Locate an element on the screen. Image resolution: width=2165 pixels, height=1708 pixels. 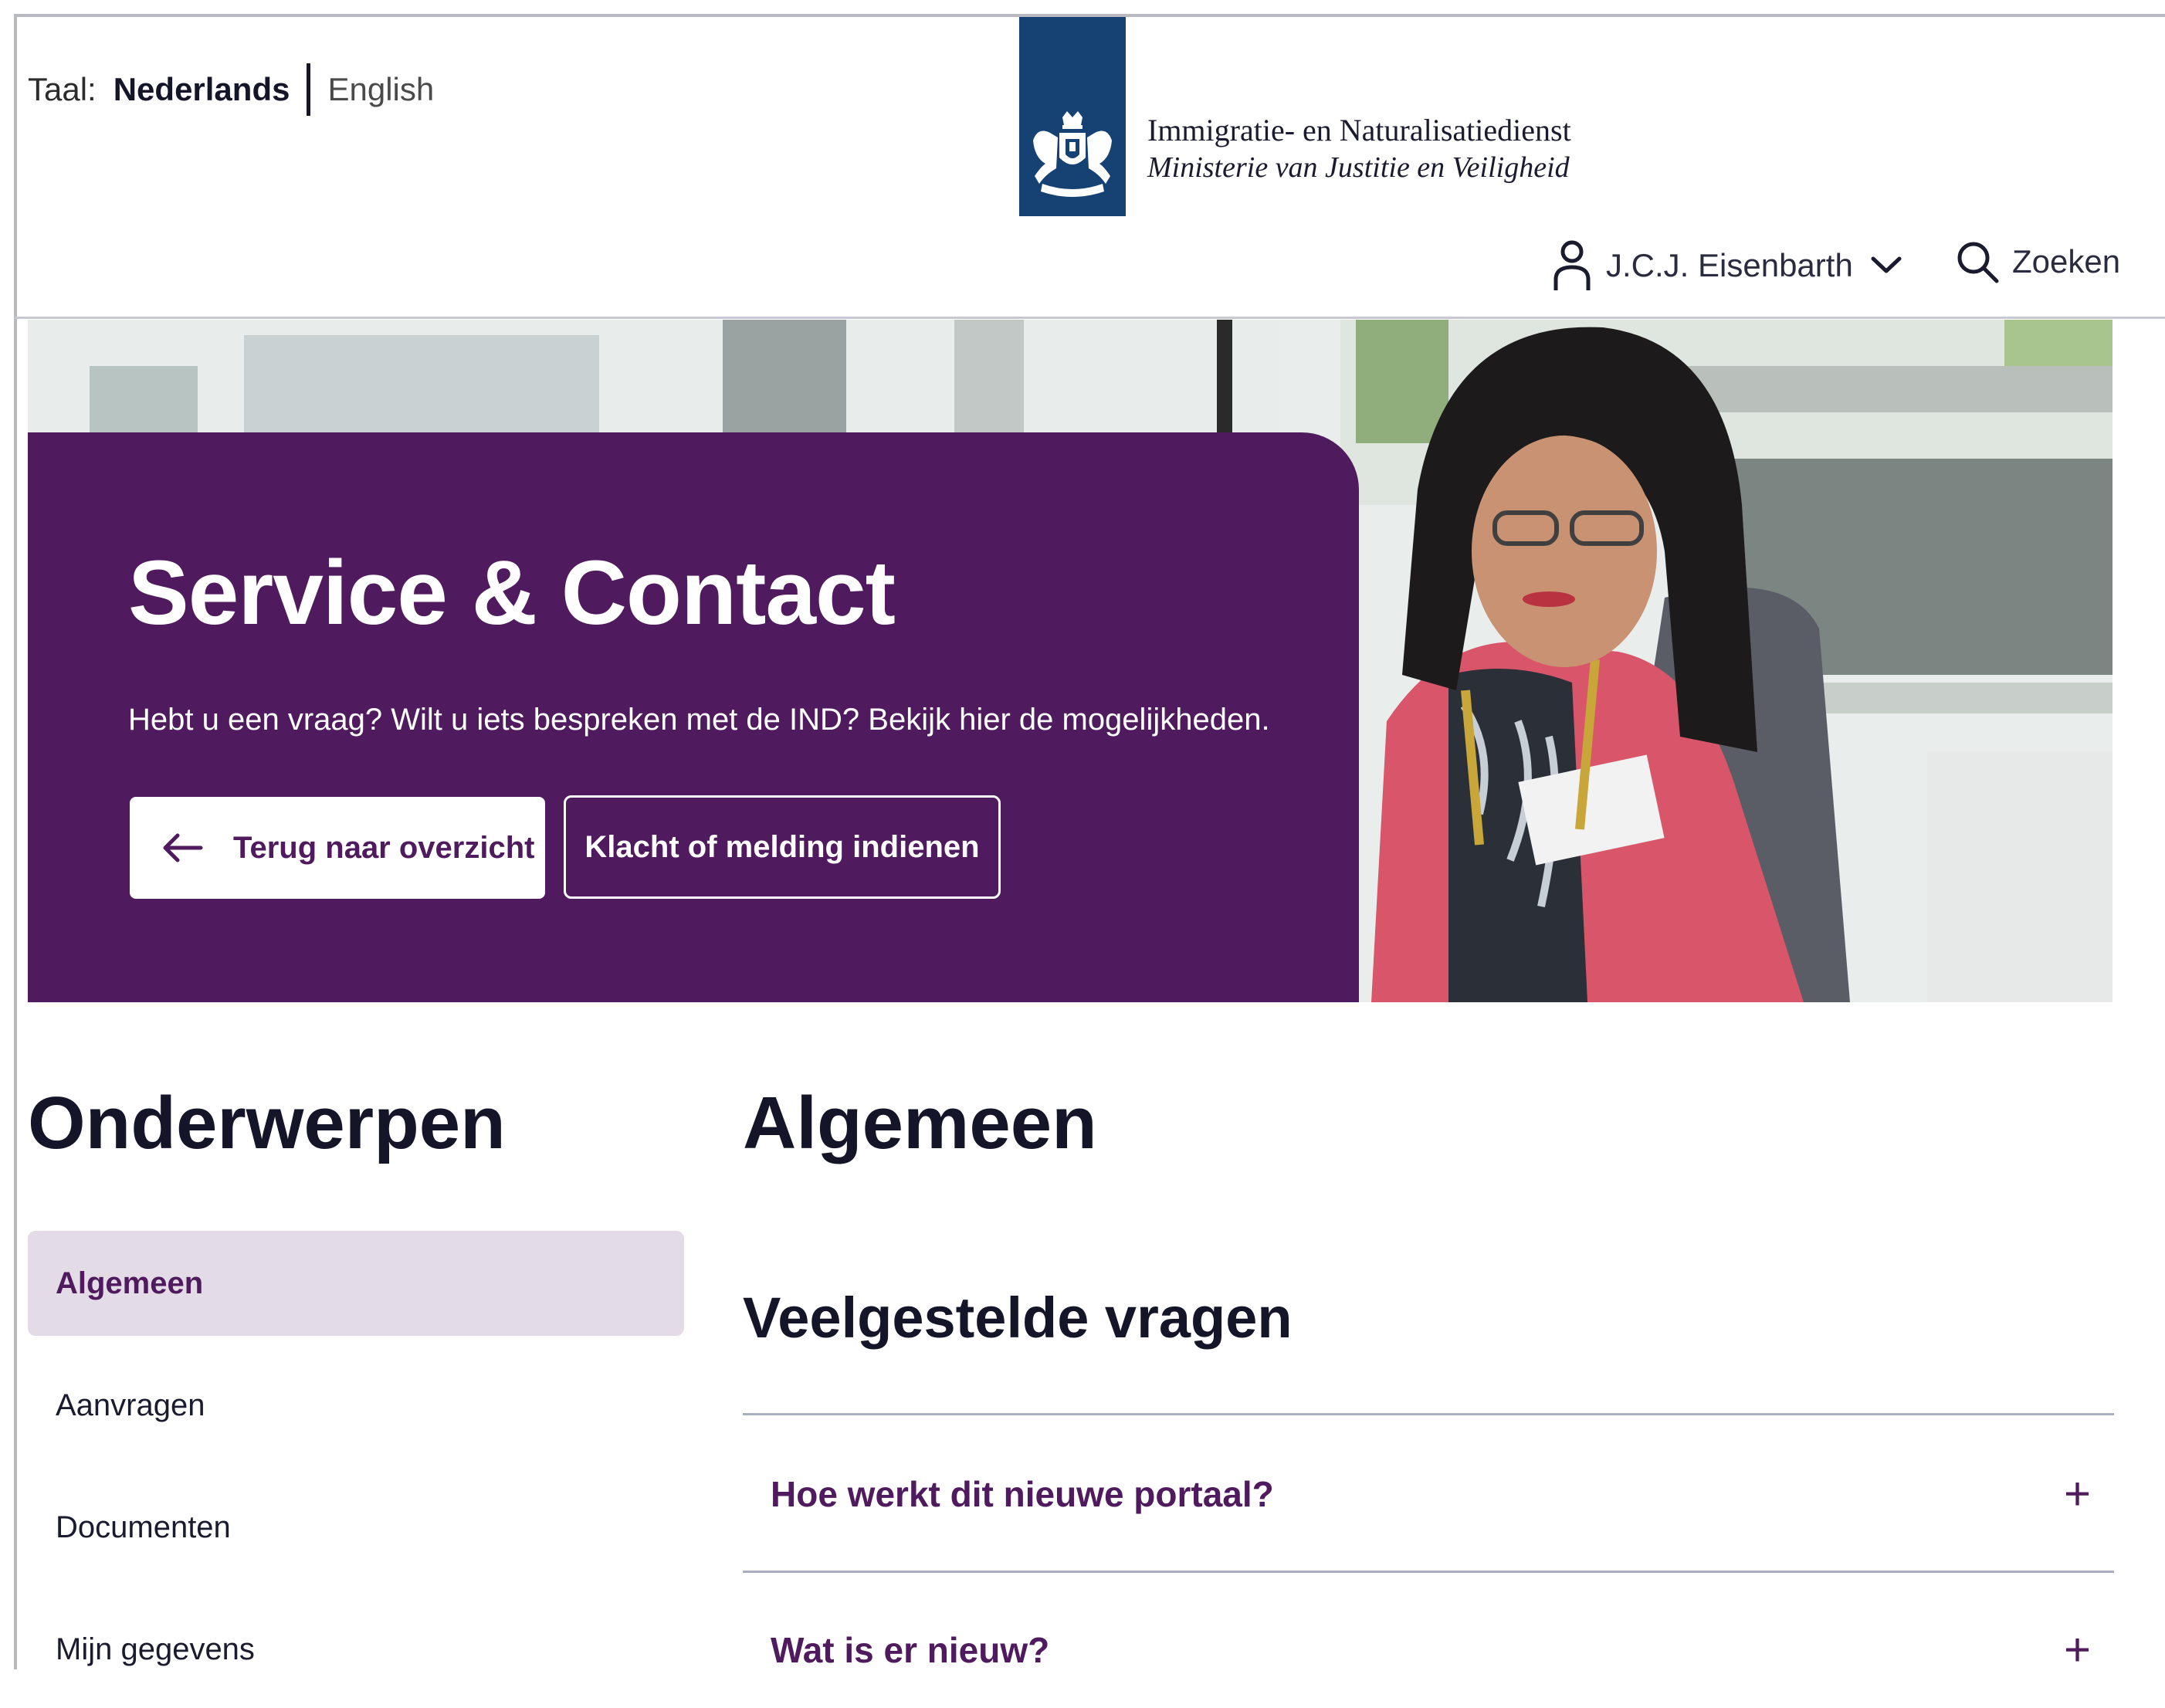
logo-emblem is located at coordinates (1072, 116).